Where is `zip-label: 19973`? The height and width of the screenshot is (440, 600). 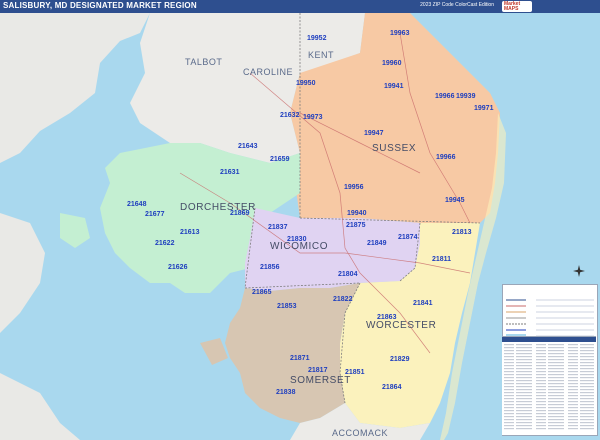
zip-label: 19973 is located at coordinates (313, 117).